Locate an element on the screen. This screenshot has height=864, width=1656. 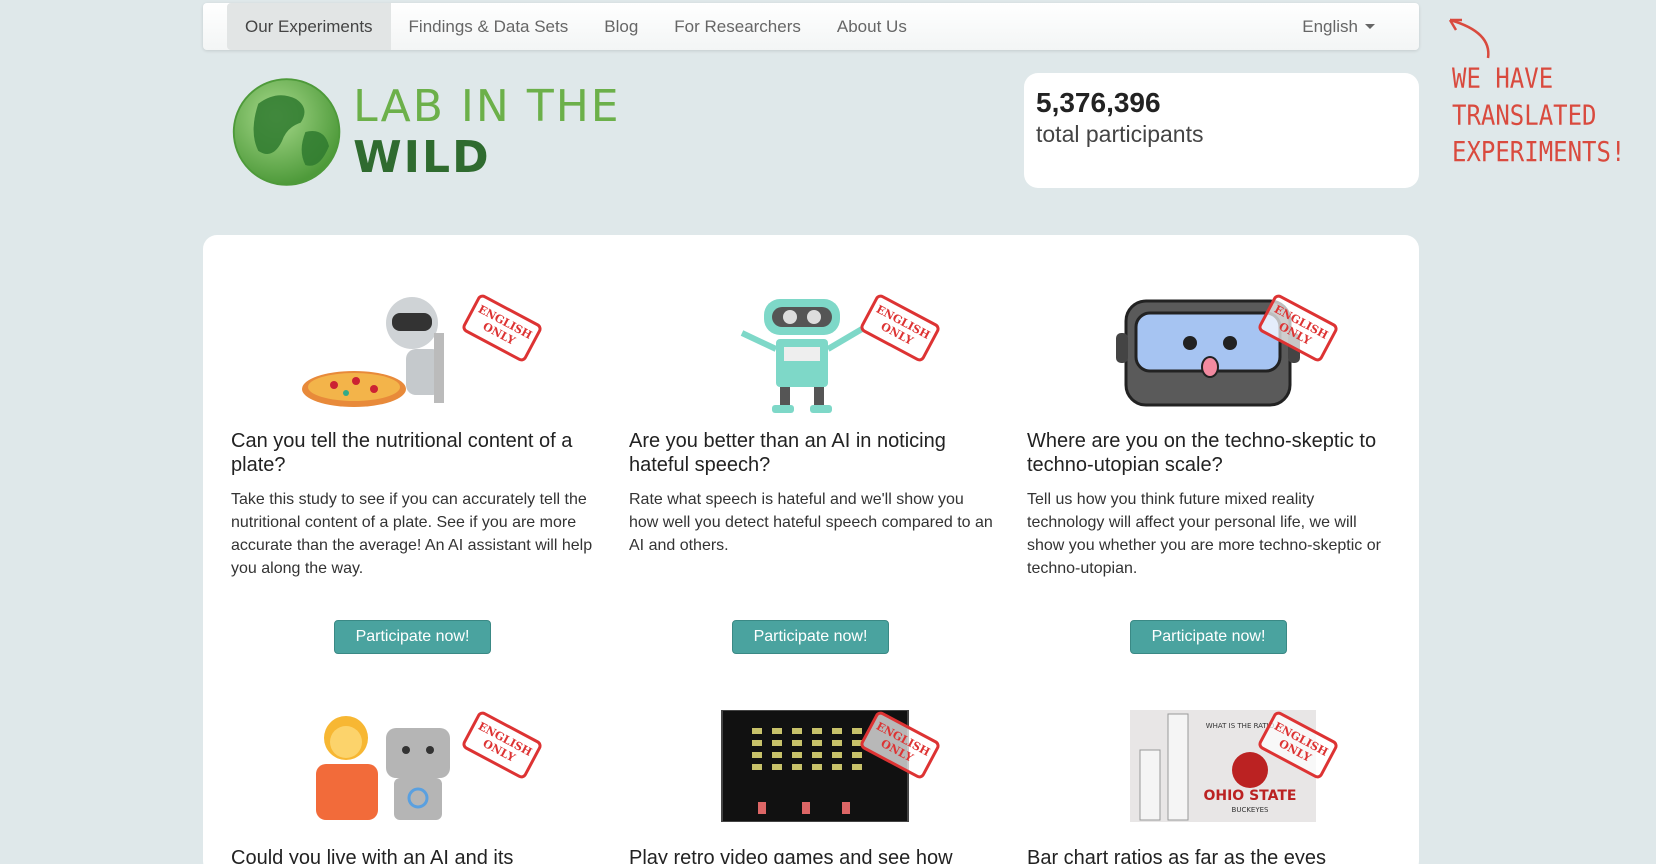
participant-count: 5,376,396 is located at coordinates (1098, 102).